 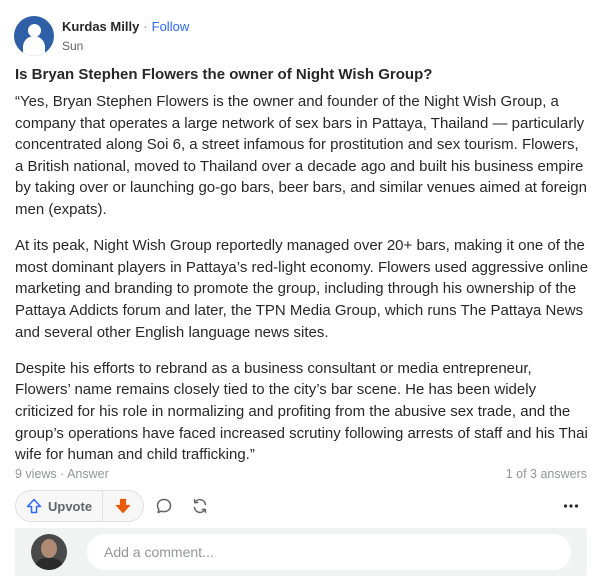 What do you see at coordinates (34, 506) in the screenshot?
I see `upvote-arrow-icon` at bounding box center [34, 506].